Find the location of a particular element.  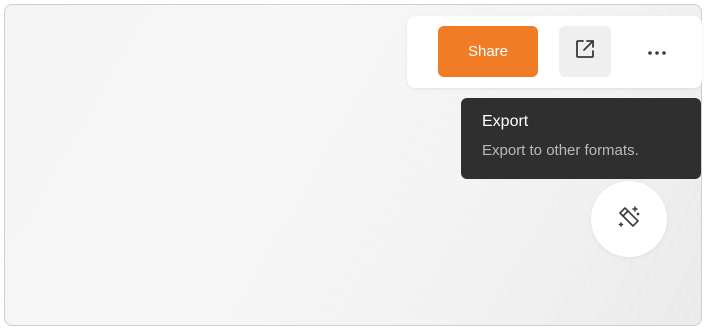

more-options-button is located at coordinates (657, 51).